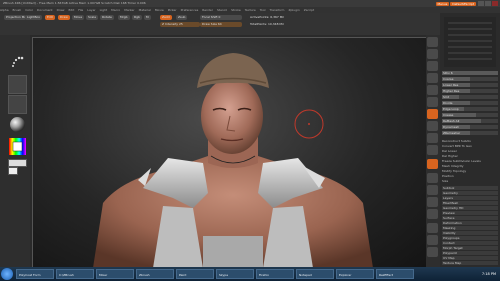  I want to click on menu-item-macro: Macro, so click(115, 10).